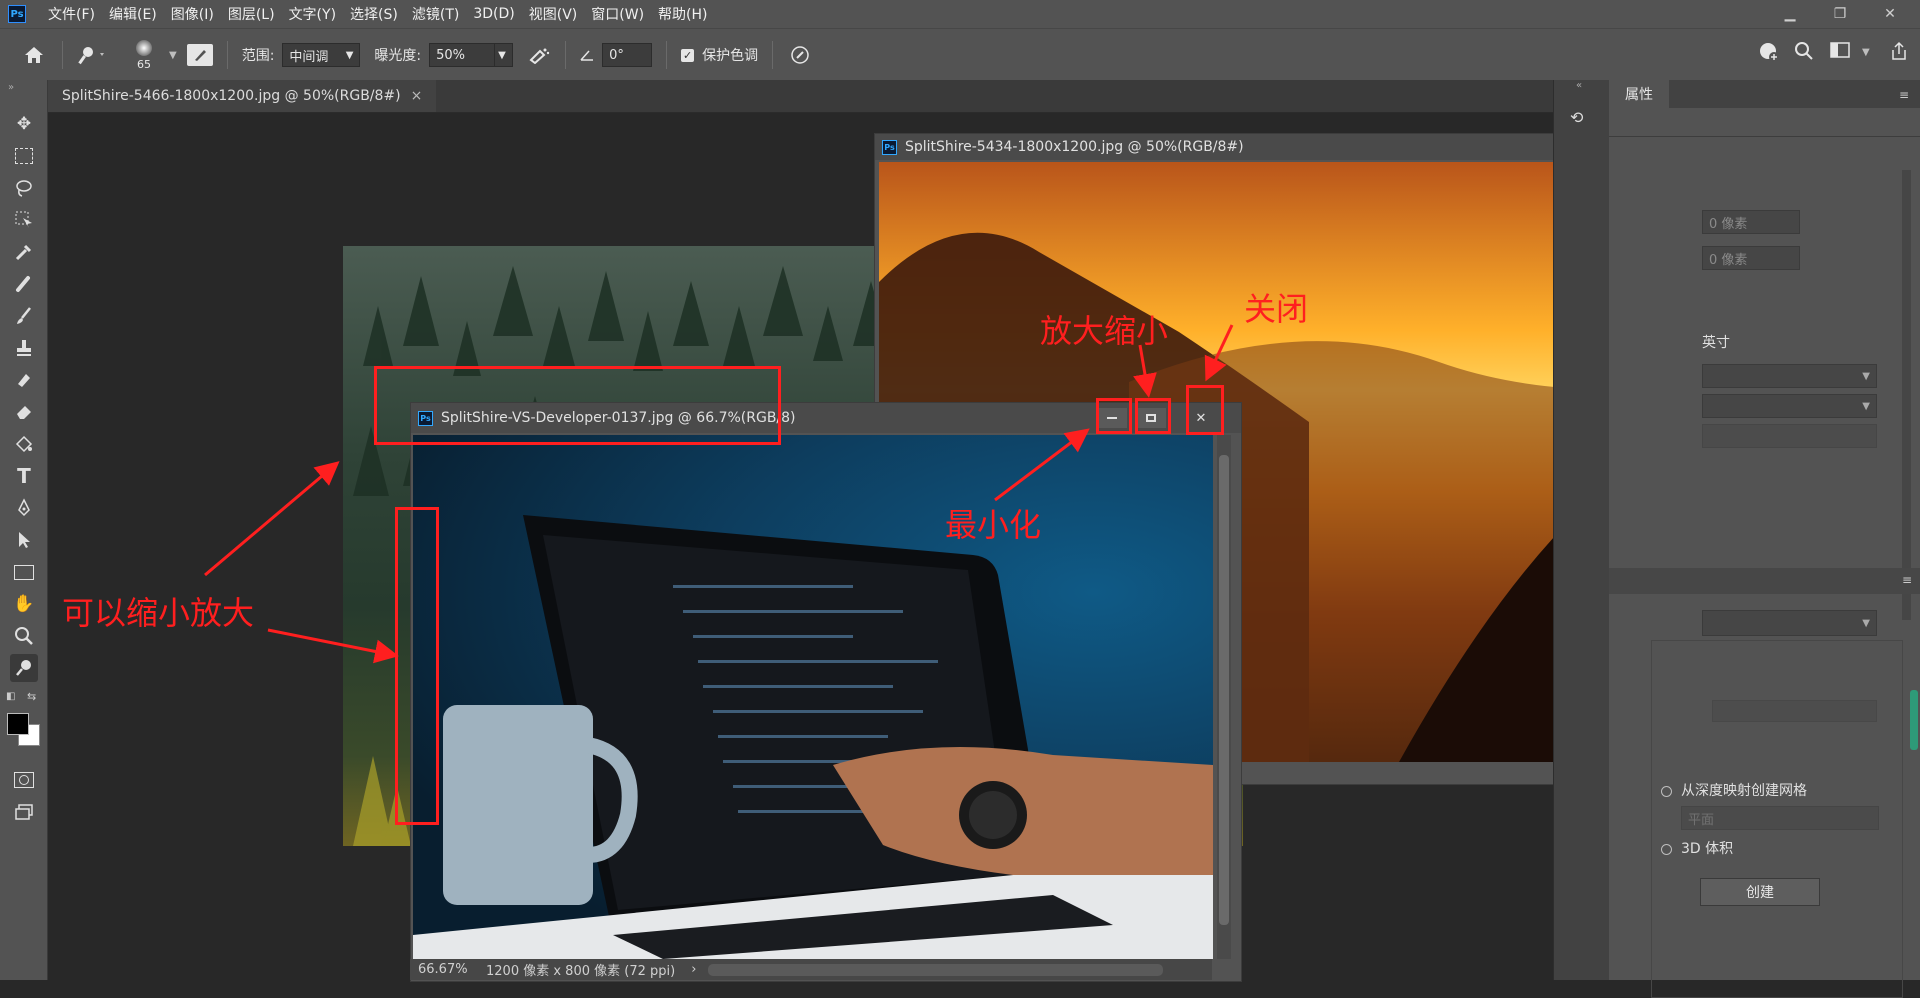 The image size is (1920, 998). What do you see at coordinates (1104, 331) in the screenshot?
I see `maximize-annotation-text: 放大缩小` at bounding box center [1104, 331].